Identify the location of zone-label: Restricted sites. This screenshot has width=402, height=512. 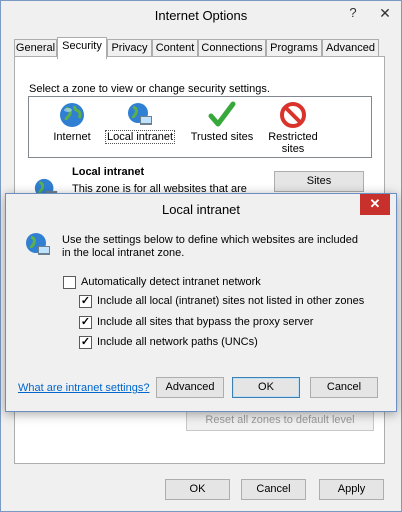
(293, 143).